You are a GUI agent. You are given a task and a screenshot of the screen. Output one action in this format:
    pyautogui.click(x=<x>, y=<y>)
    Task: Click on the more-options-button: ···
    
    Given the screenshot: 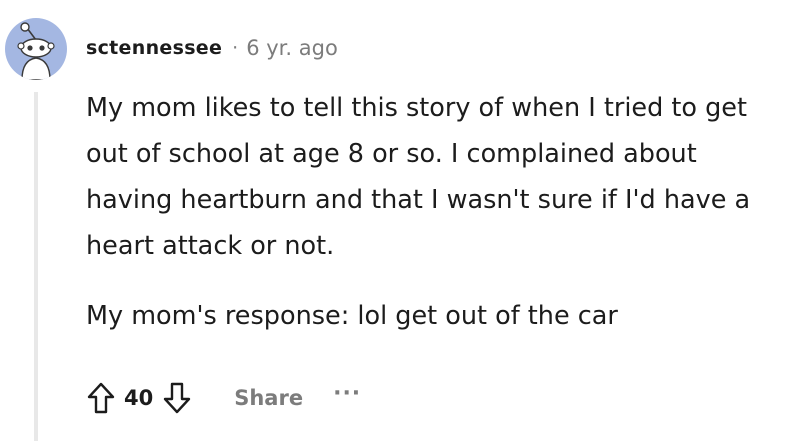 What is the action you would take?
    pyautogui.click(x=347, y=393)
    